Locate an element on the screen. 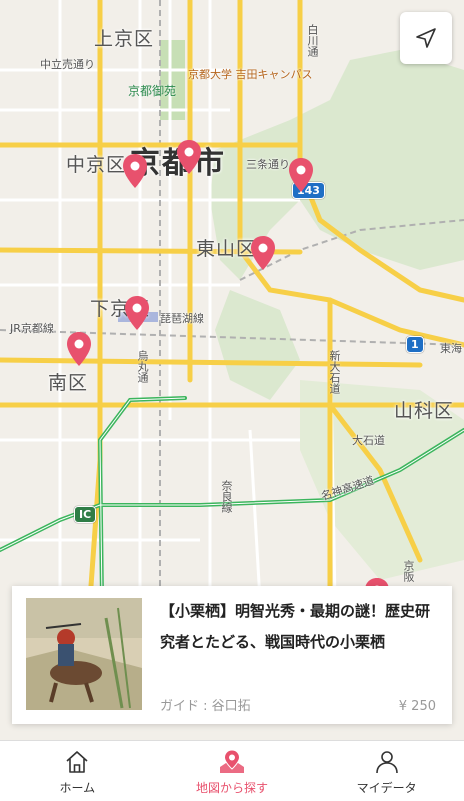  street-label-karasuma: 烏丸通 is located at coordinates (142, 366).